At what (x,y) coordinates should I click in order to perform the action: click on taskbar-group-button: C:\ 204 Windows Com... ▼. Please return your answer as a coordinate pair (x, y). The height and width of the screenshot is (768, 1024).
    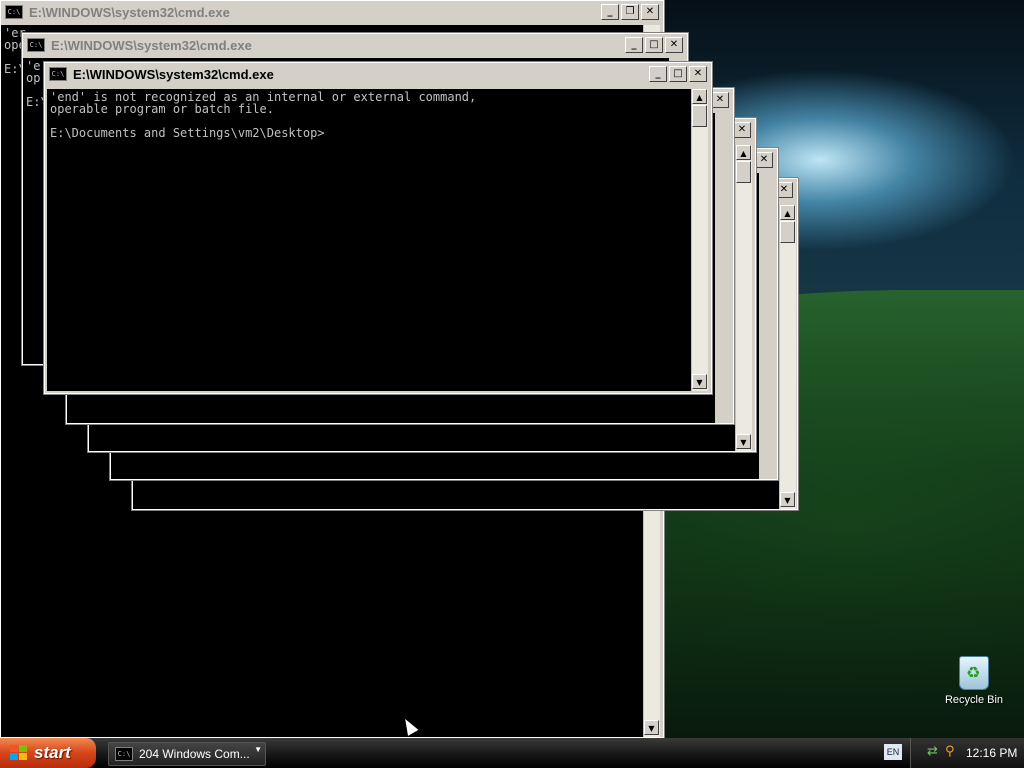
    Looking at the image, I should click on (187, 754).